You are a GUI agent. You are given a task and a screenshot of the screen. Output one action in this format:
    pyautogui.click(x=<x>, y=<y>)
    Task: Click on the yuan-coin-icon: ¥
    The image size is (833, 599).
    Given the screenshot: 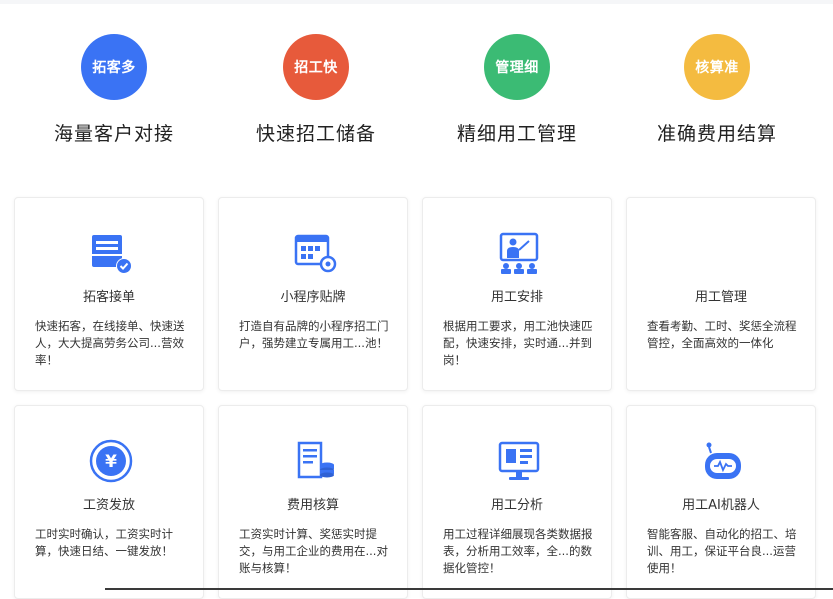 What is the action you would take?
    pyautogui.click(x=111, y=461)
    